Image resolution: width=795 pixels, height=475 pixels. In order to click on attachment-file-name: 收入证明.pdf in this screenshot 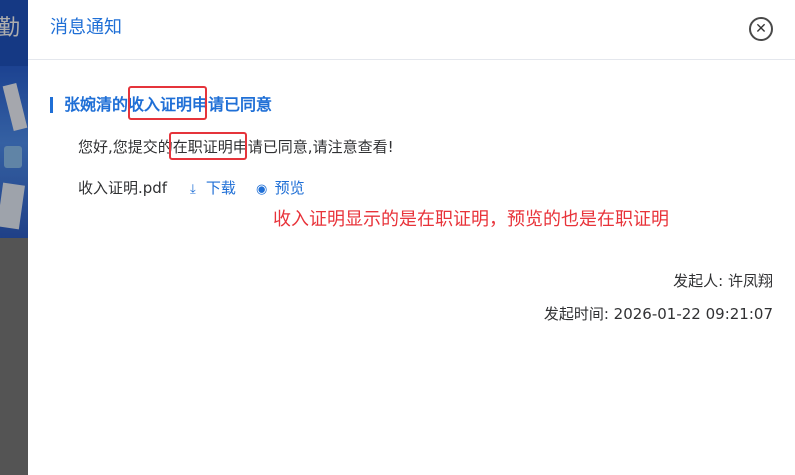, I will do `click(123, 188)`.